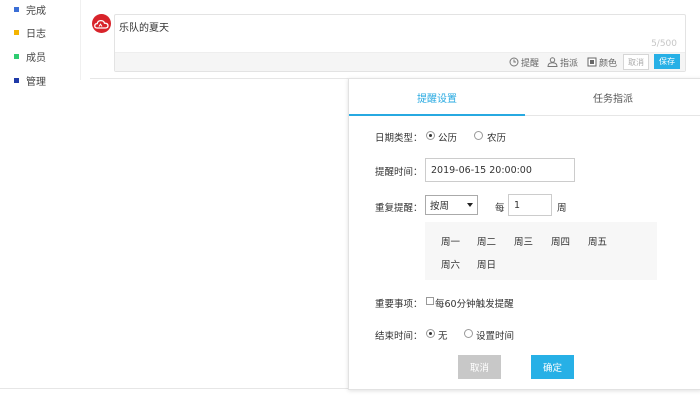 Image resolution: width=700 pixels, height=395 pixels. I want to click on sidebar: 完成 日志 成员 管理, so click(40, 197).